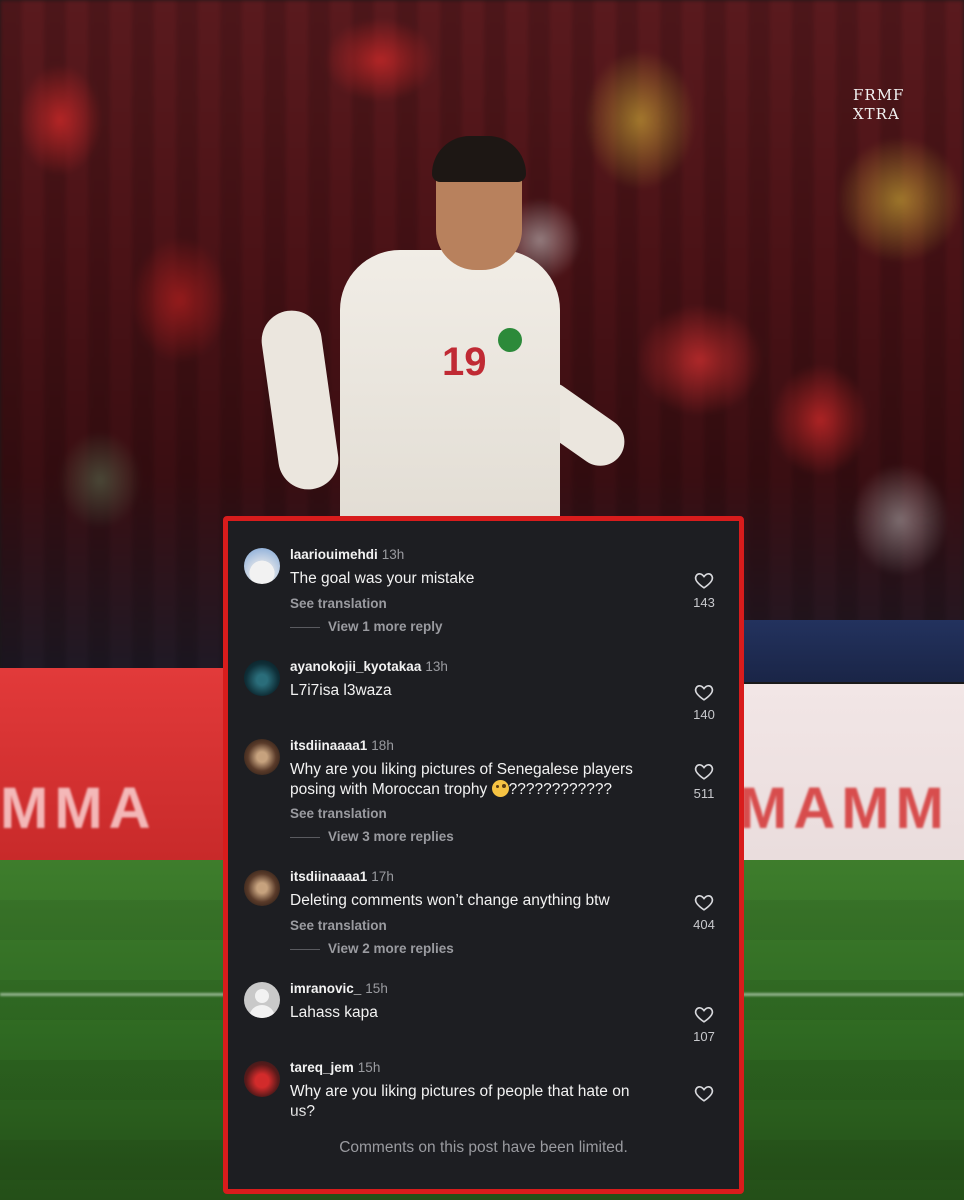  Describe the element at coordinates (483, 1160) in the screenshot. I see `comments-limited-footer: Comments on this post have been limited.` at that location.